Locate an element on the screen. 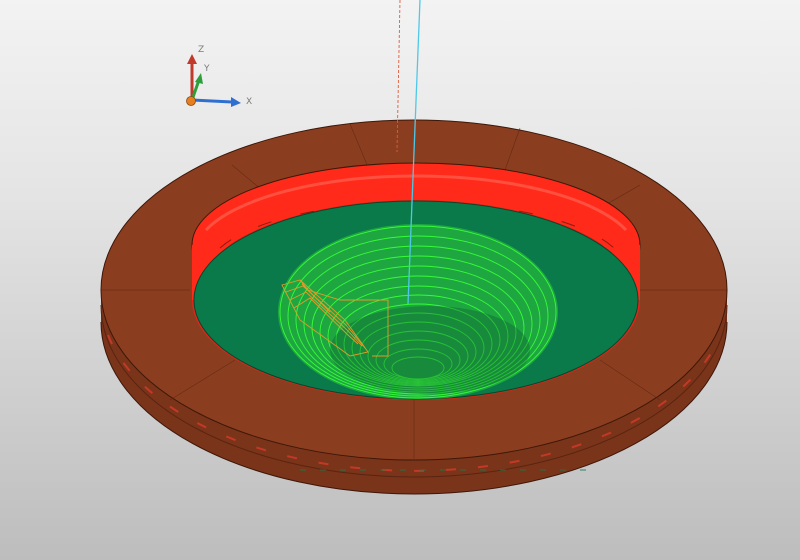  y-axis-label: Y is located at coordinates (206, 69).